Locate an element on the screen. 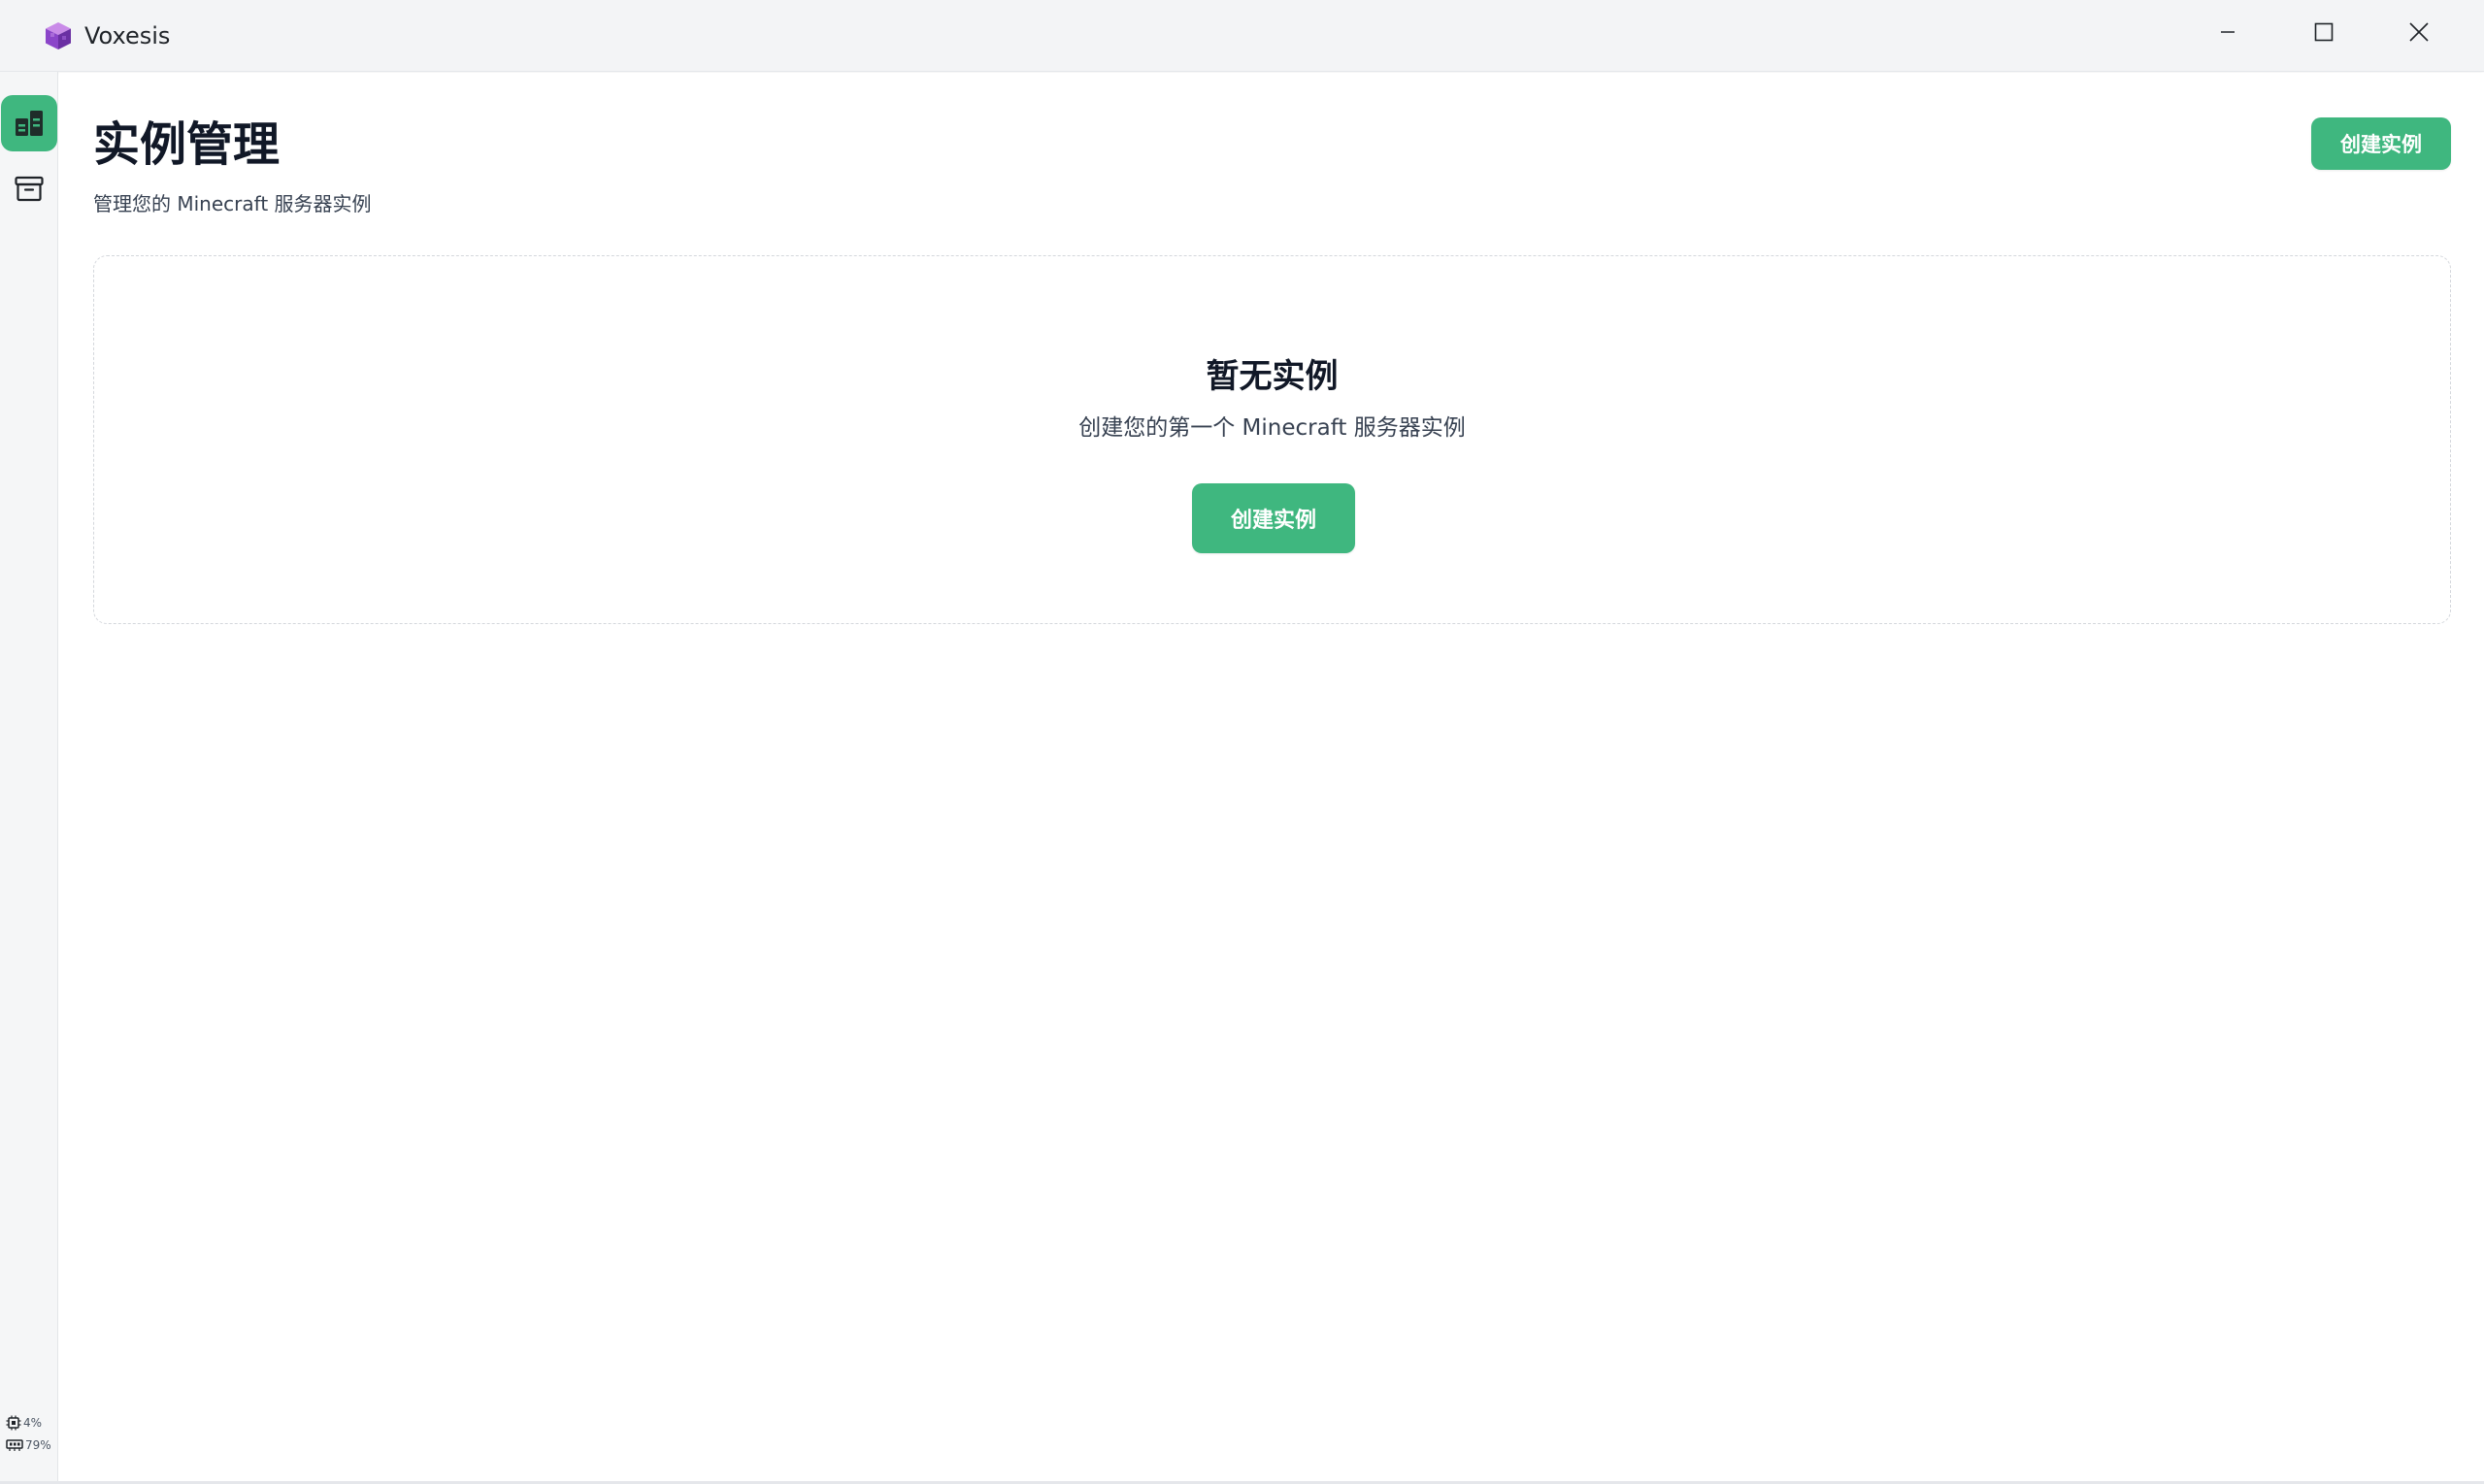  maximize-button is located at coordinates (2323, 32).